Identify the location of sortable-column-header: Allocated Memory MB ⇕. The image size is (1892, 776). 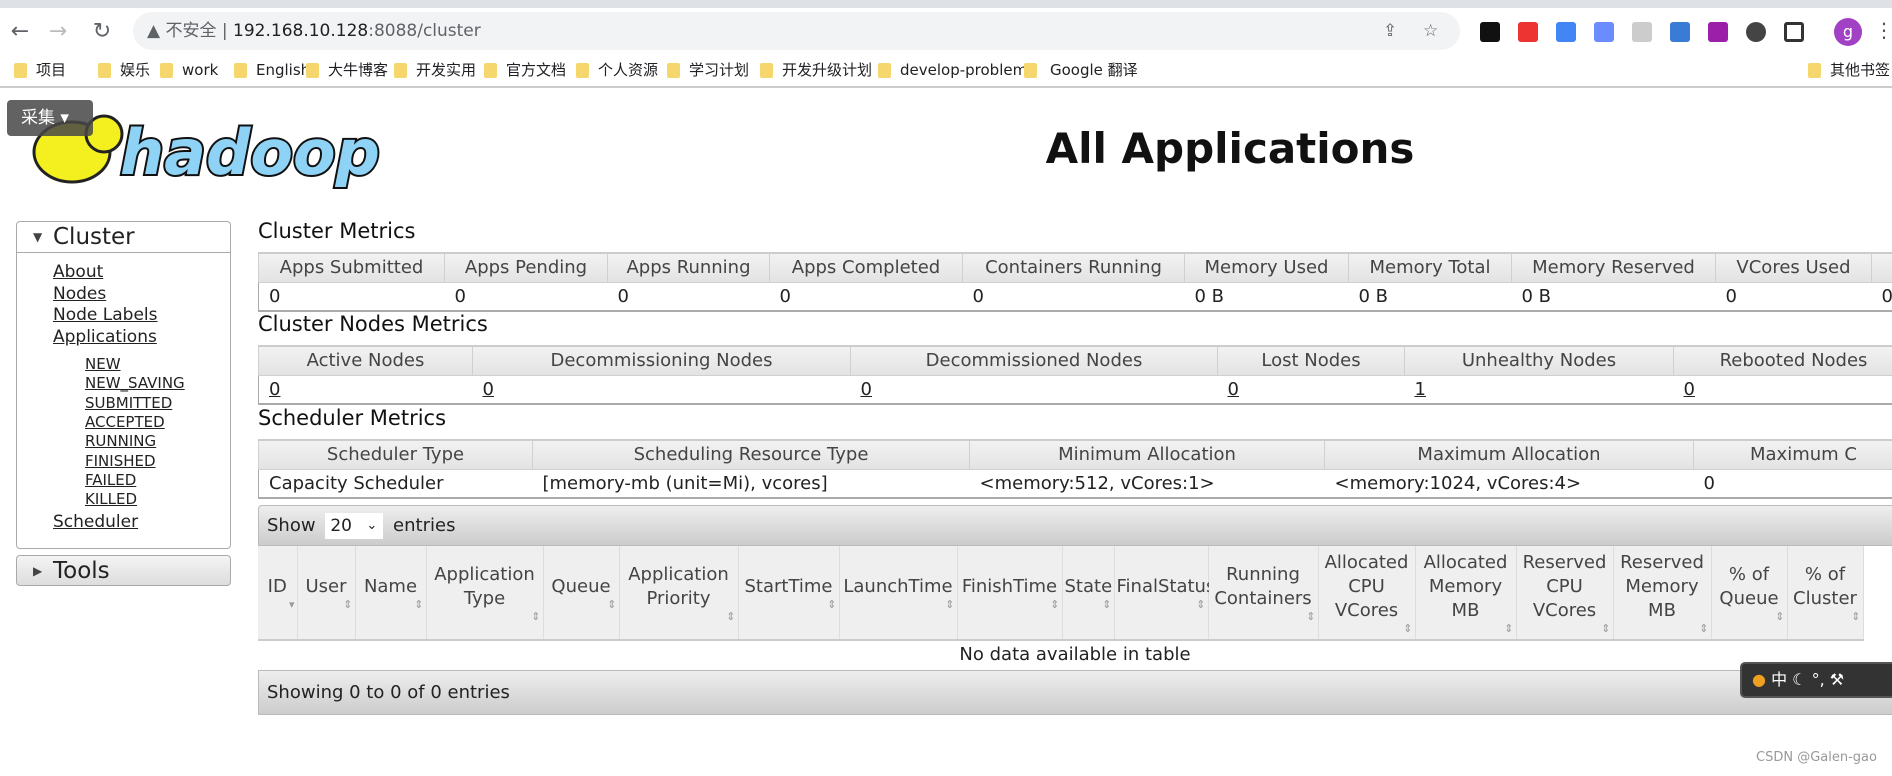
(1466, 593).